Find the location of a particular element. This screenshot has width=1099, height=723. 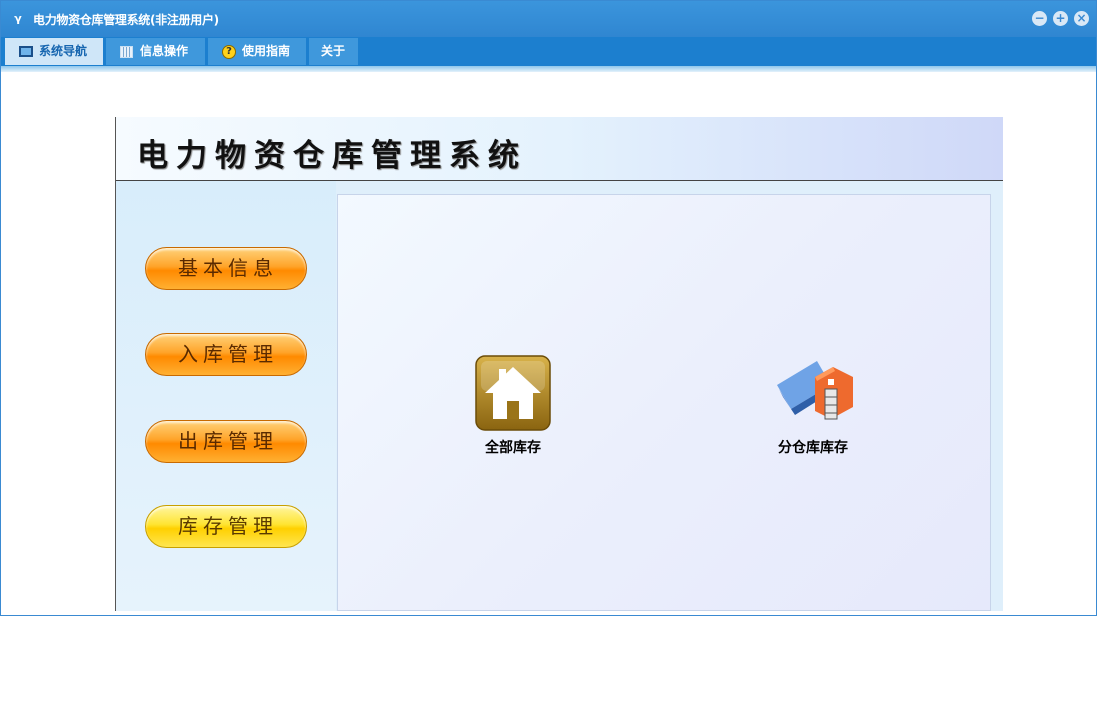

tab-info-operations: 信息操作 is located at coordinates (156, 51).